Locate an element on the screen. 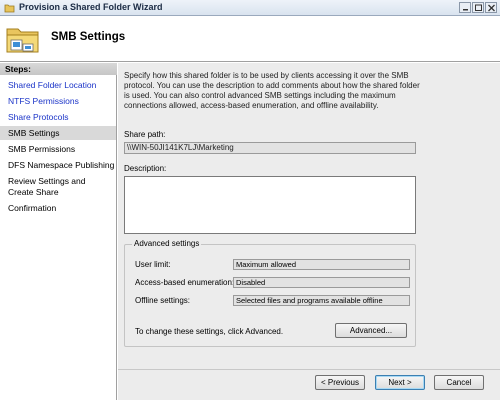  close-icon is located at coordinates (491, 8).